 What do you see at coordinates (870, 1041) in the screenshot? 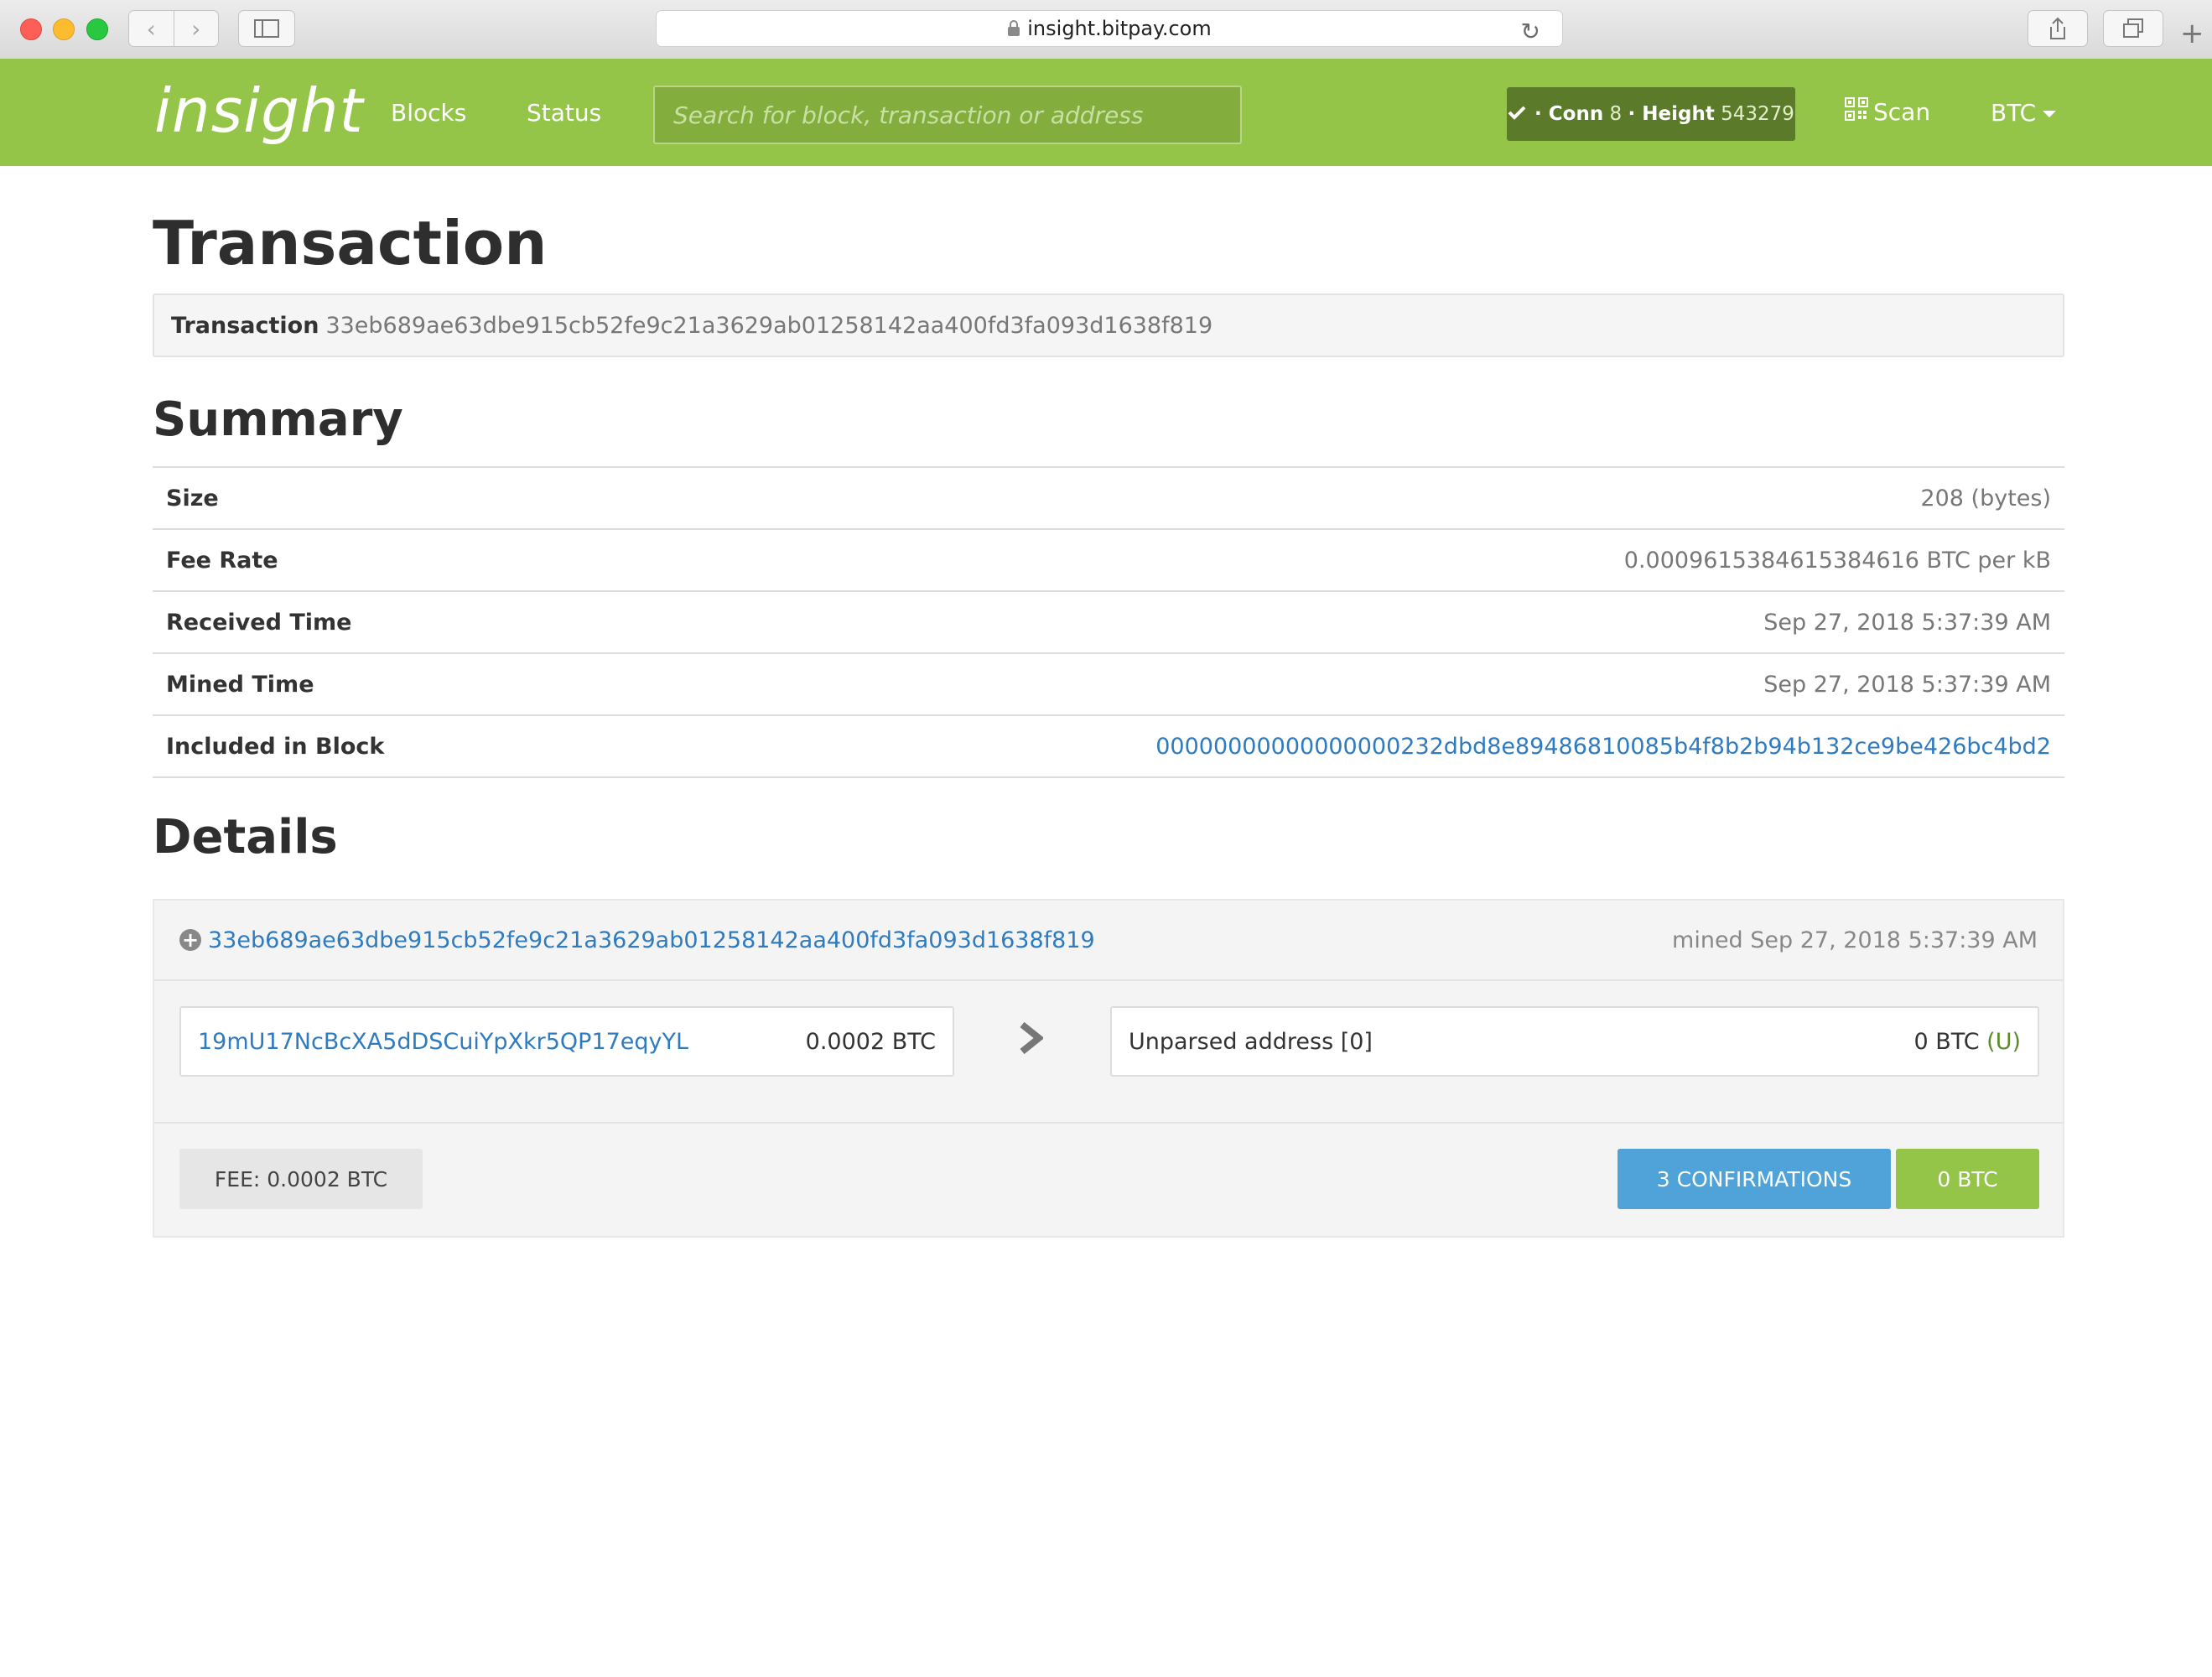
I see `input-amount: 0.0002 BTC` at bounding box center [870, 1041].